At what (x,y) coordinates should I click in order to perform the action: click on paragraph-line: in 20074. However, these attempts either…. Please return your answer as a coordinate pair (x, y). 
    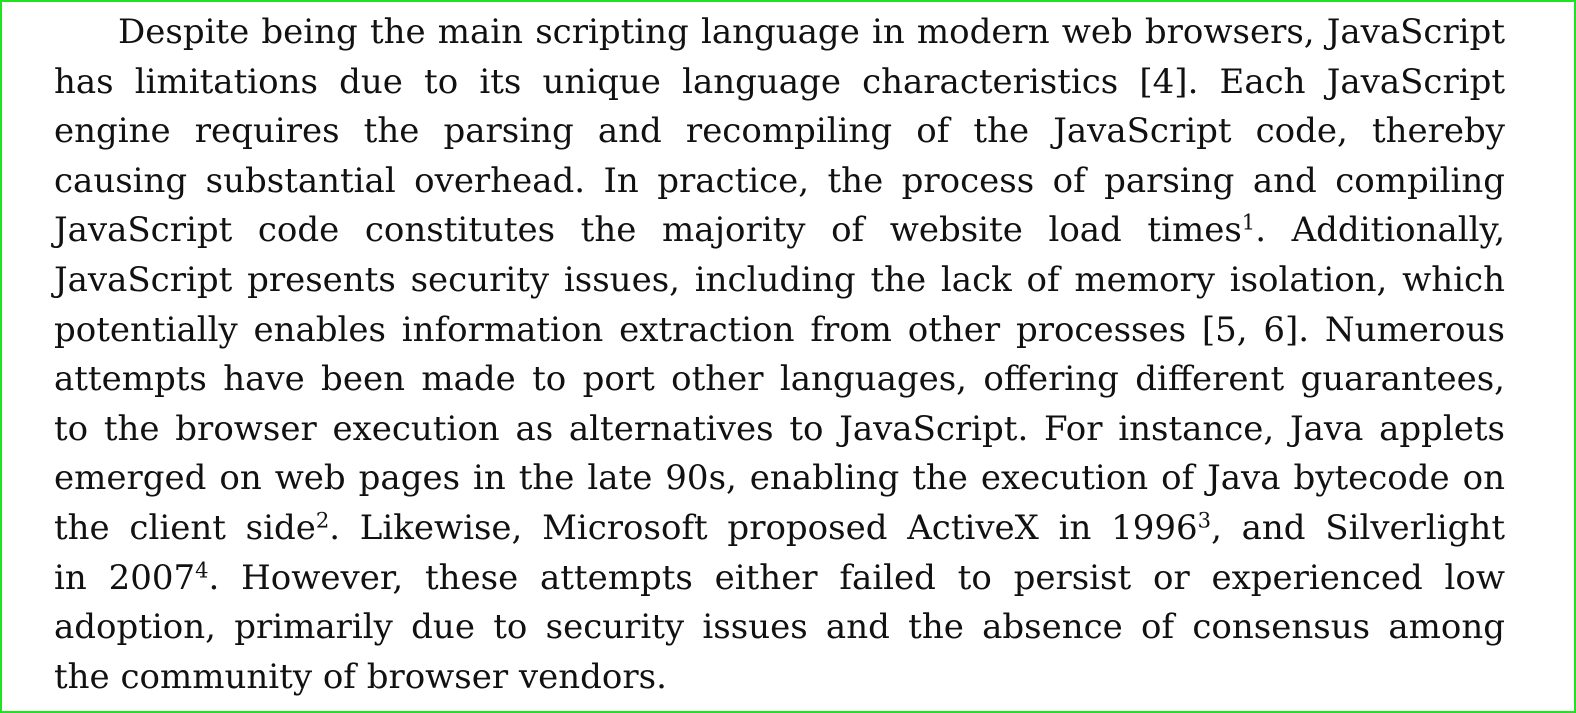
    Looking at the image, I should click on (780, 577).